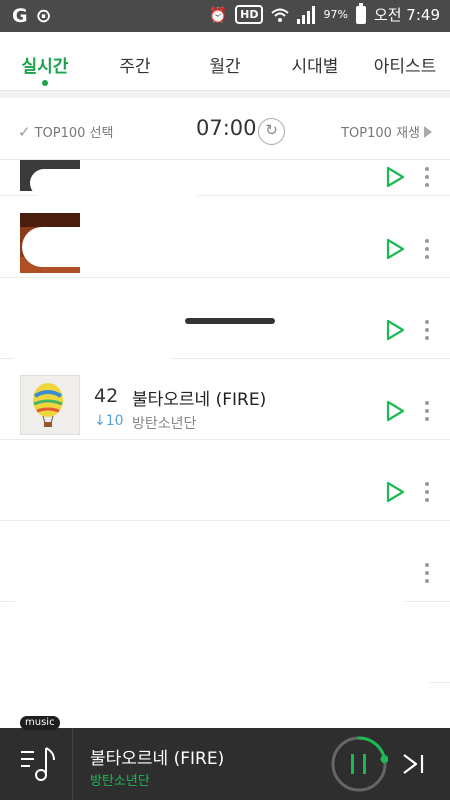 The image size is (450, 800). I want to click on chart-time: 07:00, so click(226, 128).